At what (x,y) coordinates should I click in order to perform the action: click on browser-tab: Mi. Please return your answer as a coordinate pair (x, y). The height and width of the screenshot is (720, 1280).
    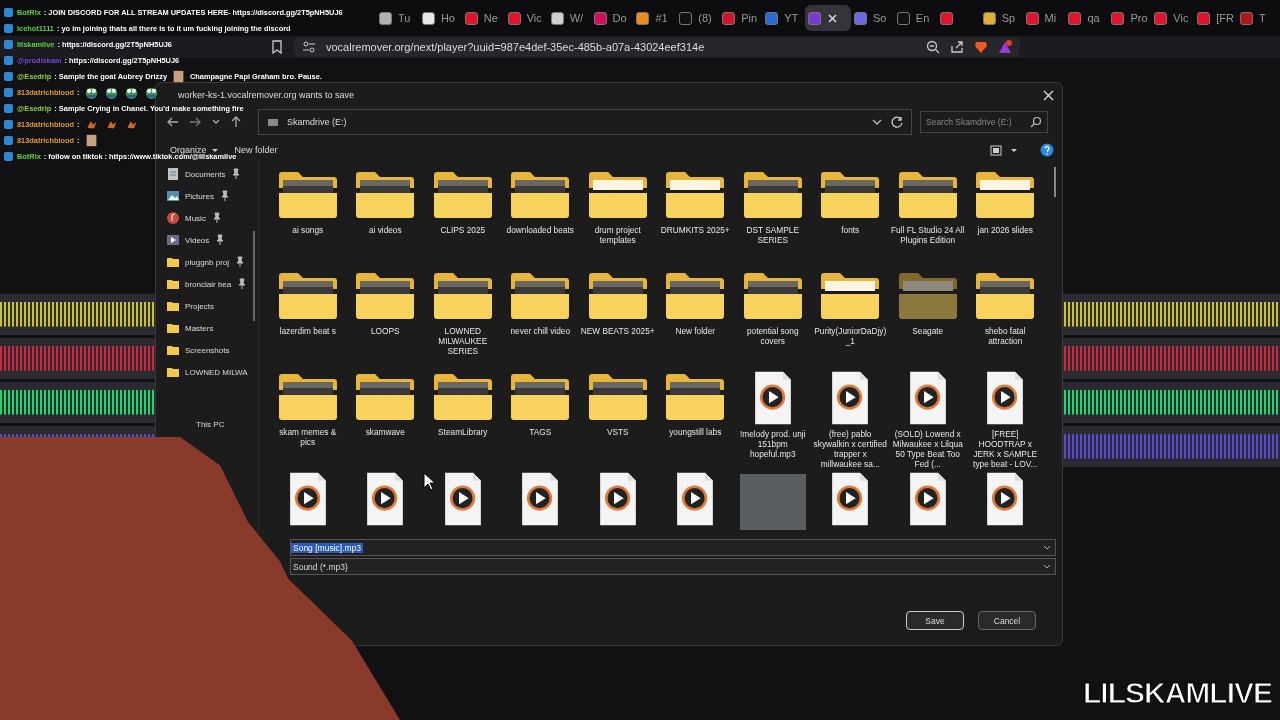
    Looking at the image, I should click on (1044, 18).